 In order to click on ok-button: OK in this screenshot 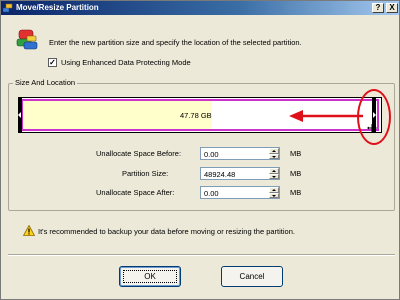, I will do `click(150, 276)`.